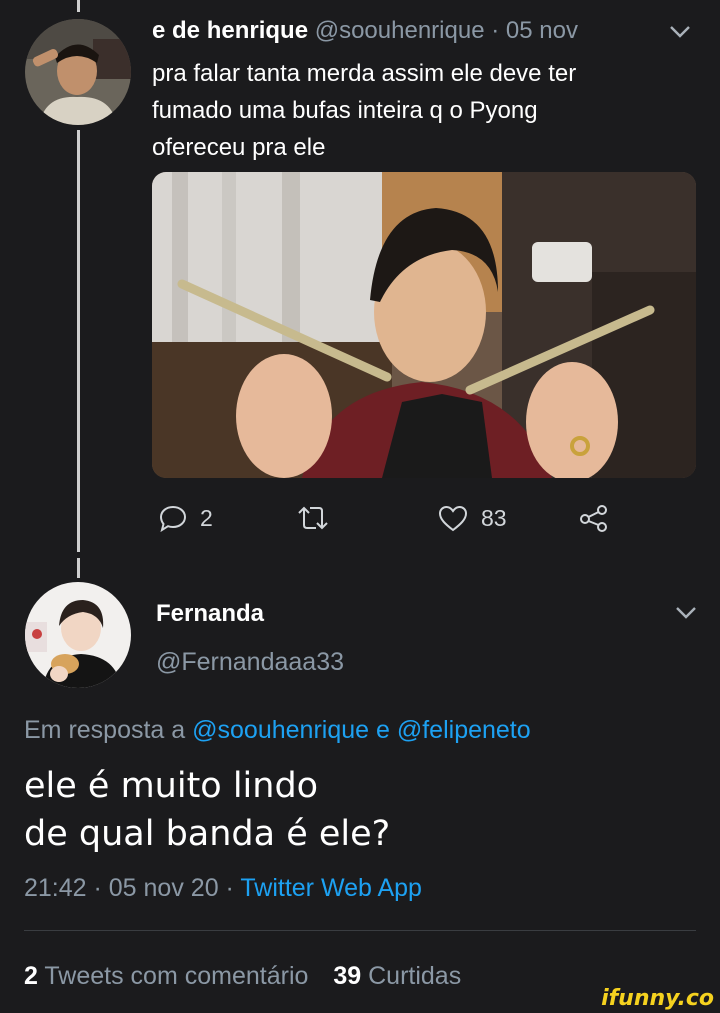  What do you see at coordinates (364, 73) in the screenshot?
I see `tweet-text-line: pra falar tanta merda assim ele deve ter` at bounding box center [364, 73].